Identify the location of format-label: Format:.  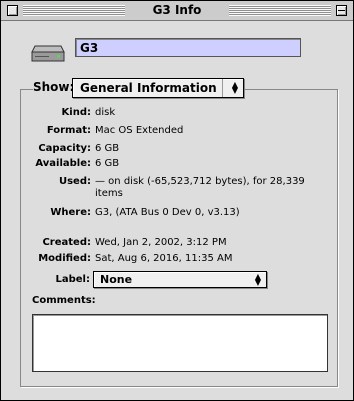
(68, 130).